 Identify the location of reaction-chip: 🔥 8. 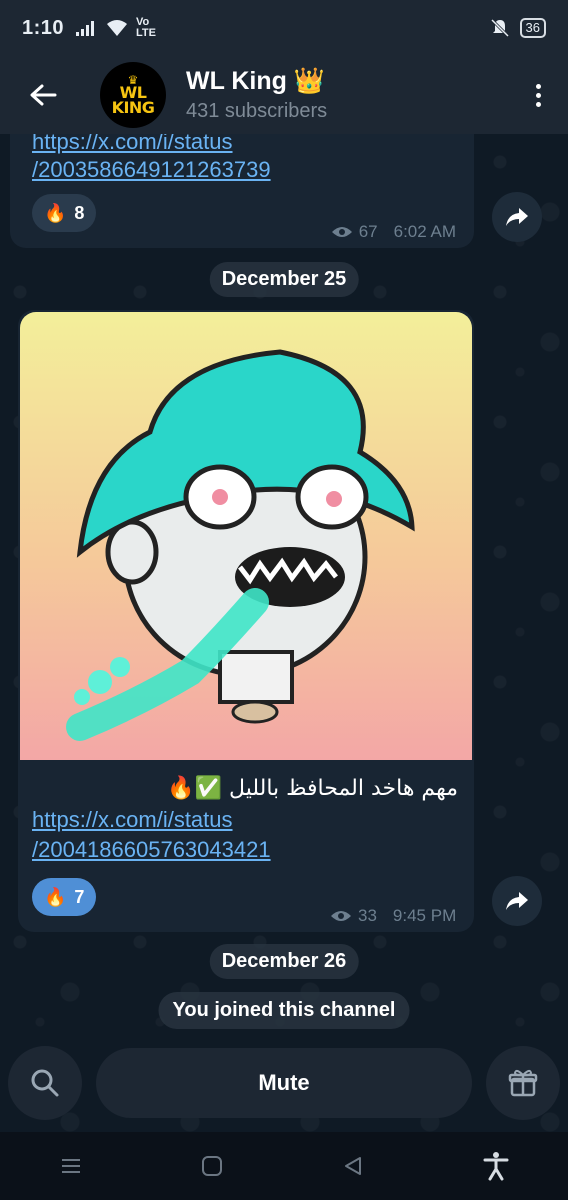
(64, 213).